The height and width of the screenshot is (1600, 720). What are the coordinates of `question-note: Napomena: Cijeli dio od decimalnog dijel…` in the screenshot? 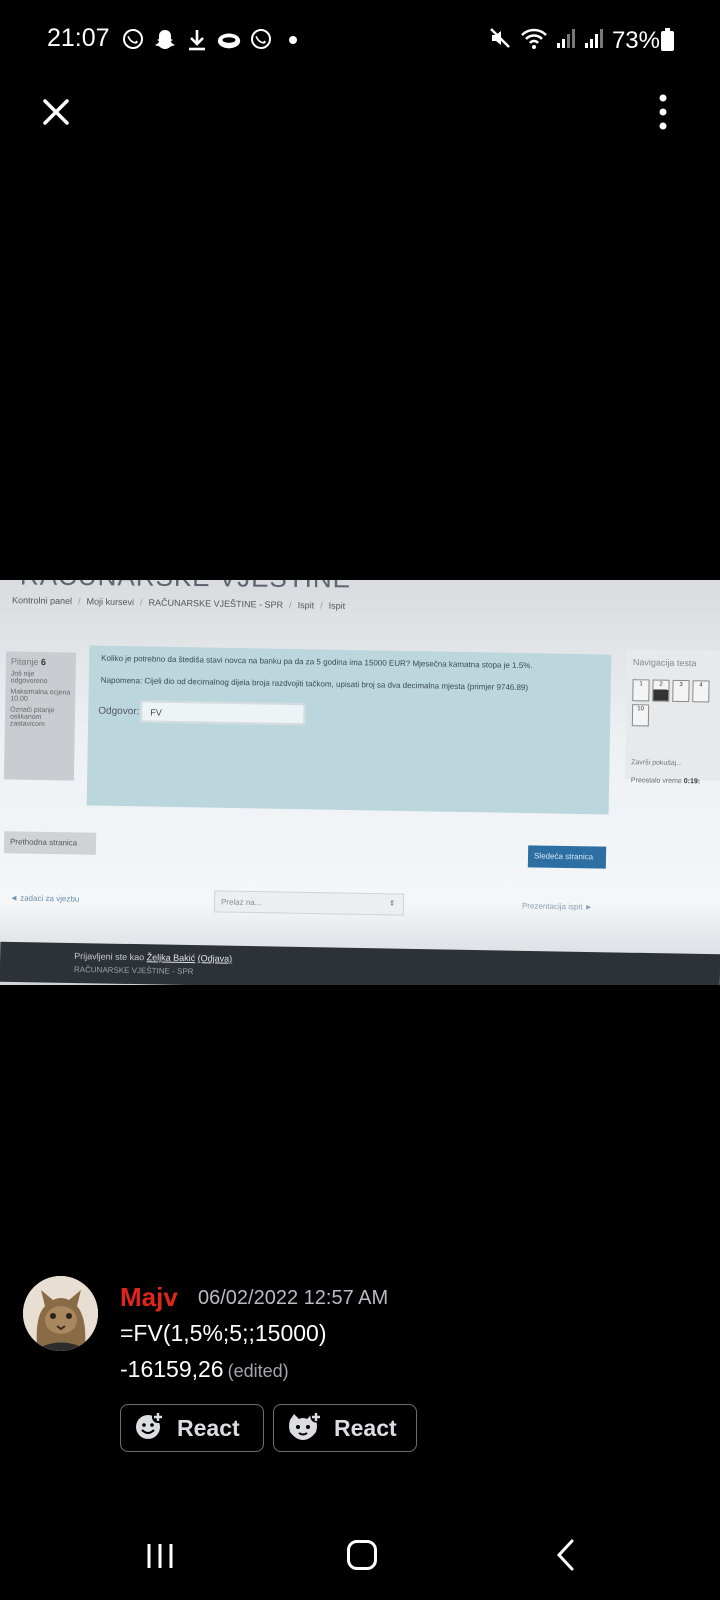 It's located at (314, 684).